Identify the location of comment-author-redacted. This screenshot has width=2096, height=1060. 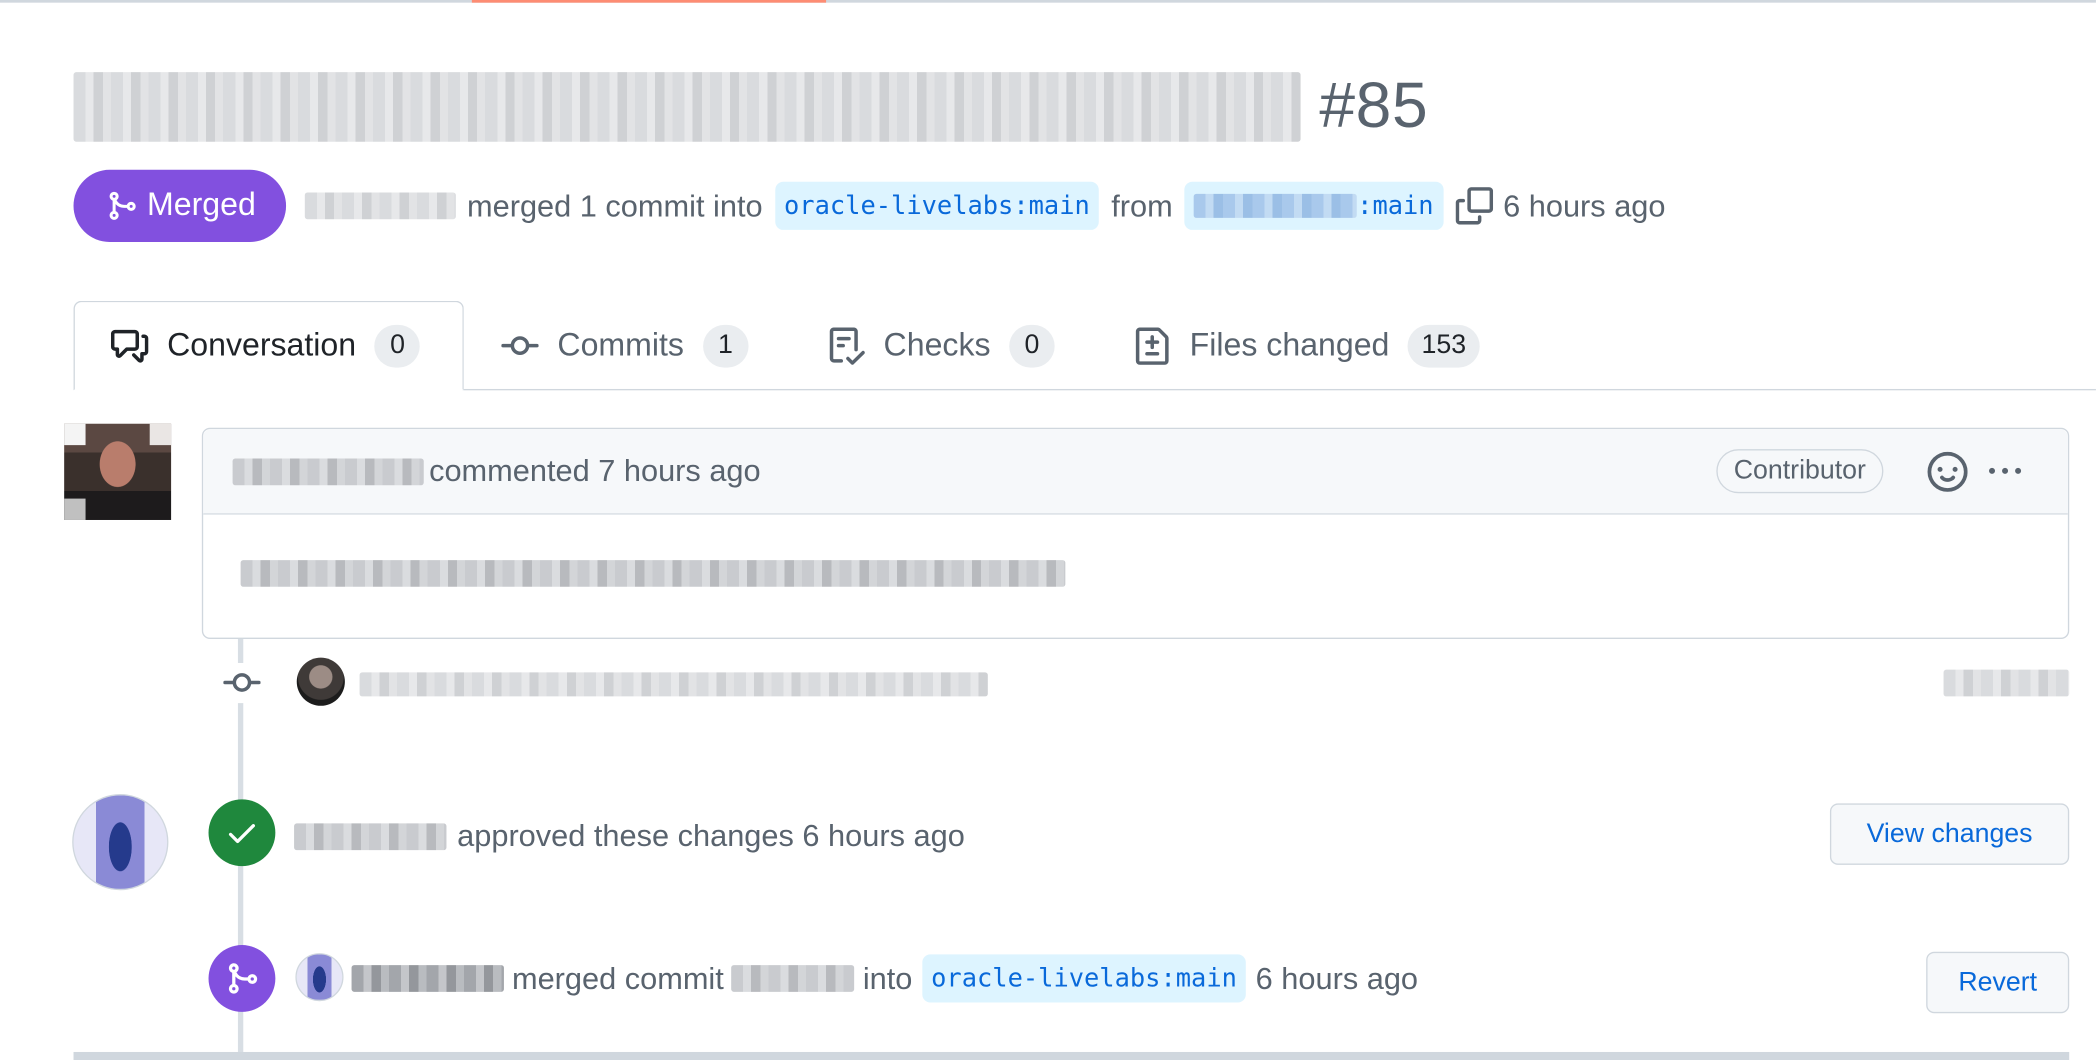
(328, 471).